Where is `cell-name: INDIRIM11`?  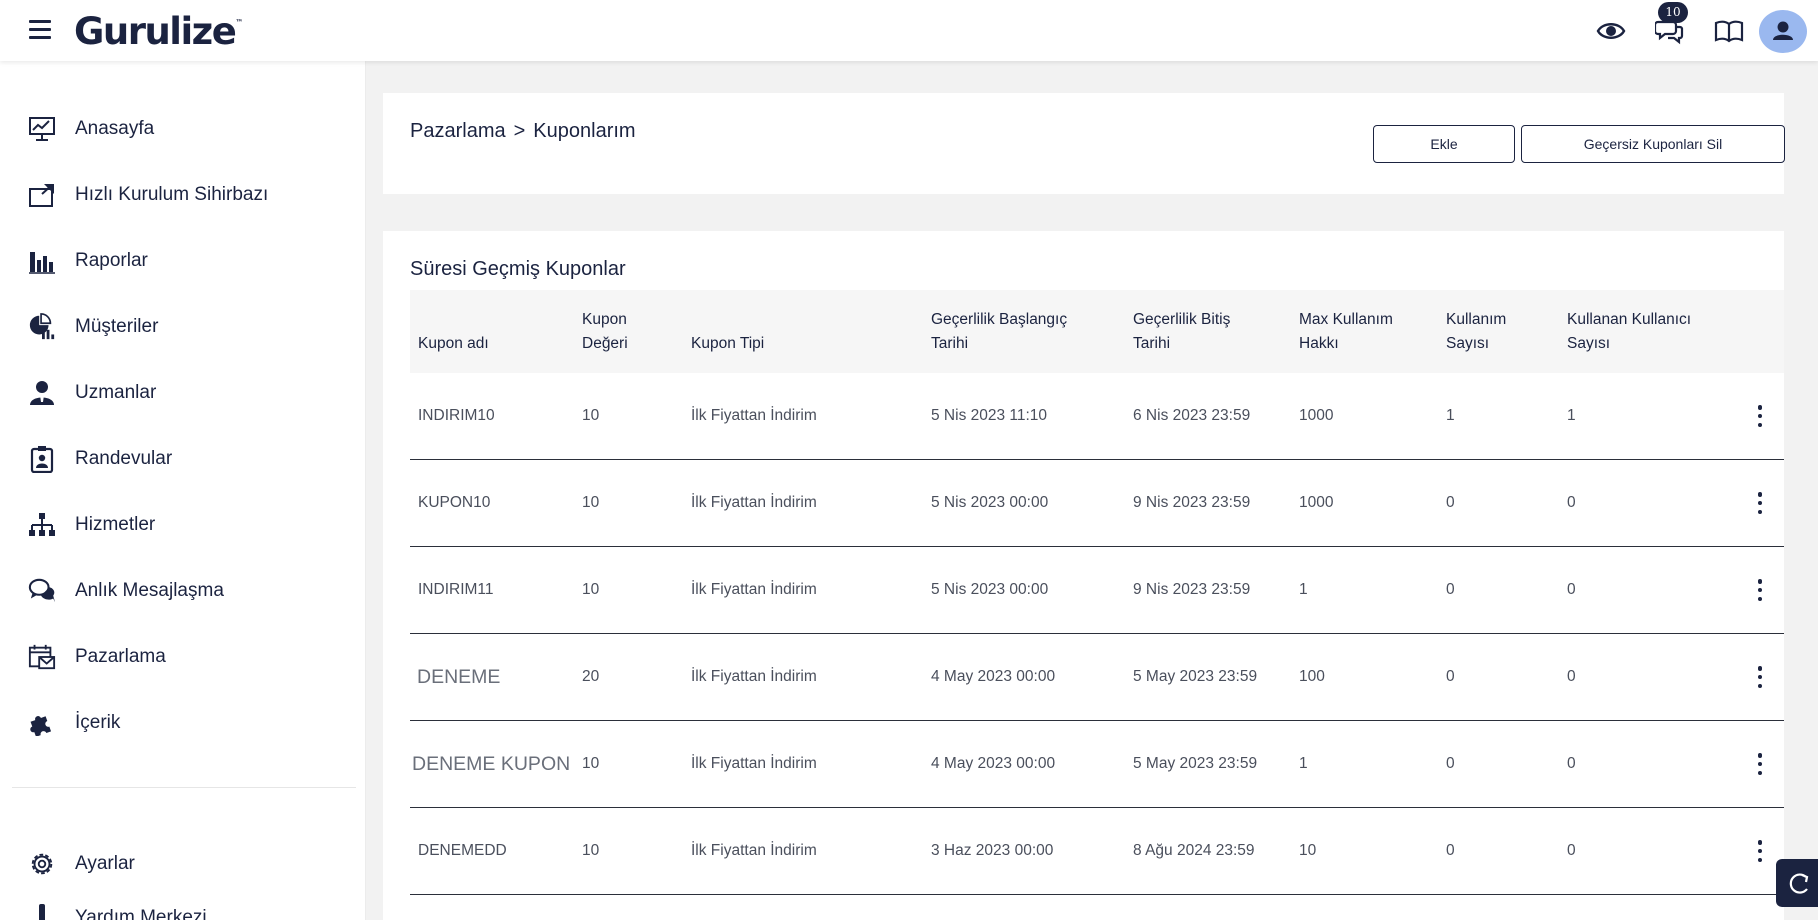
cell-name: INDIRIM11 is located at coordinates (456, 589).